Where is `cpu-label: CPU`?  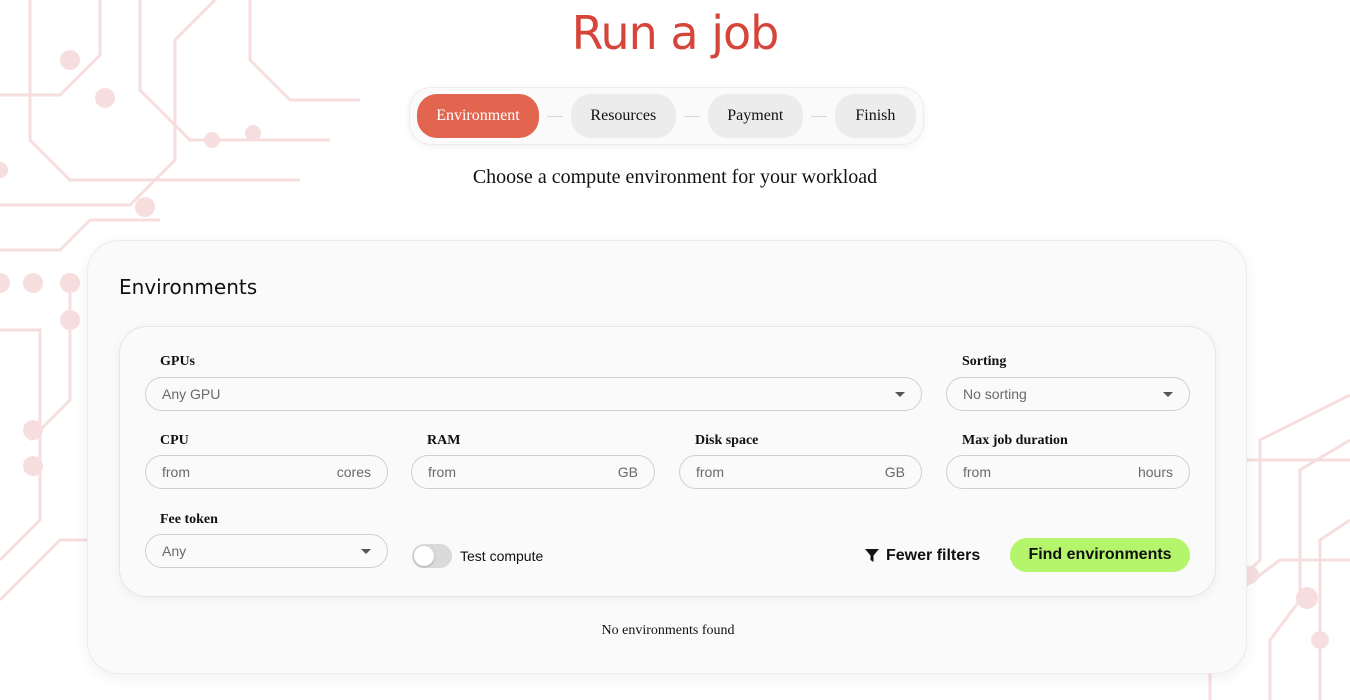 cpu-label: CPU is located at coordinates (174, 440).